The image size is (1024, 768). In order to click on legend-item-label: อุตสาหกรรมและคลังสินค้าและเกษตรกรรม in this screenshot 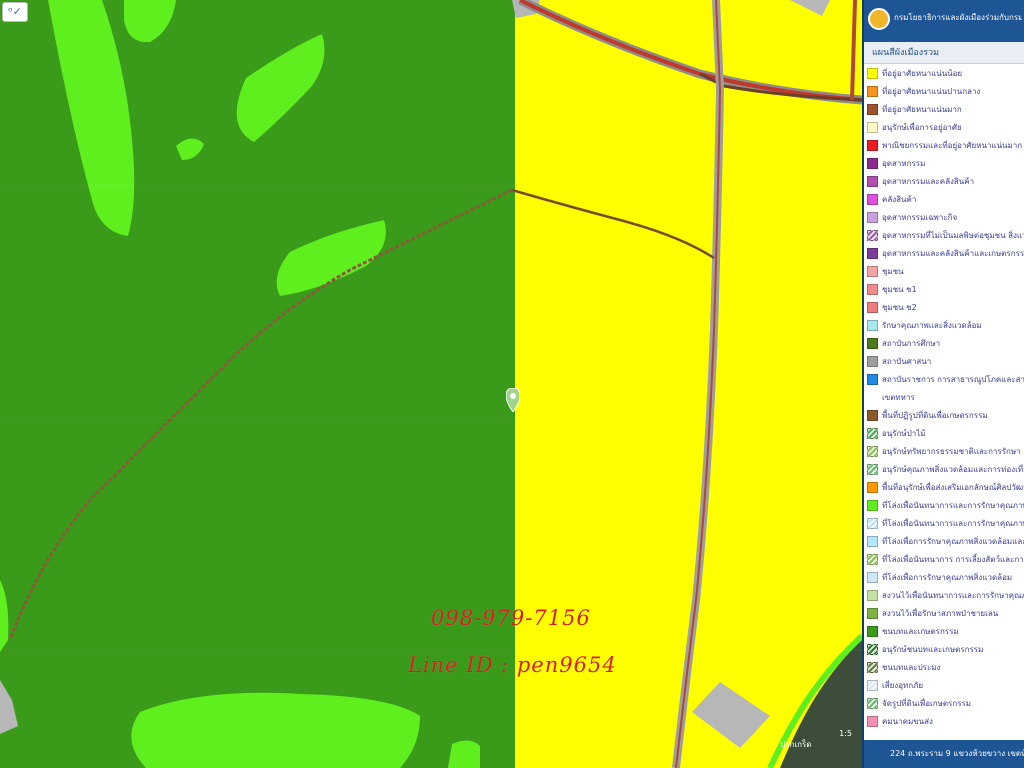, I will do `click(953, 253)`.